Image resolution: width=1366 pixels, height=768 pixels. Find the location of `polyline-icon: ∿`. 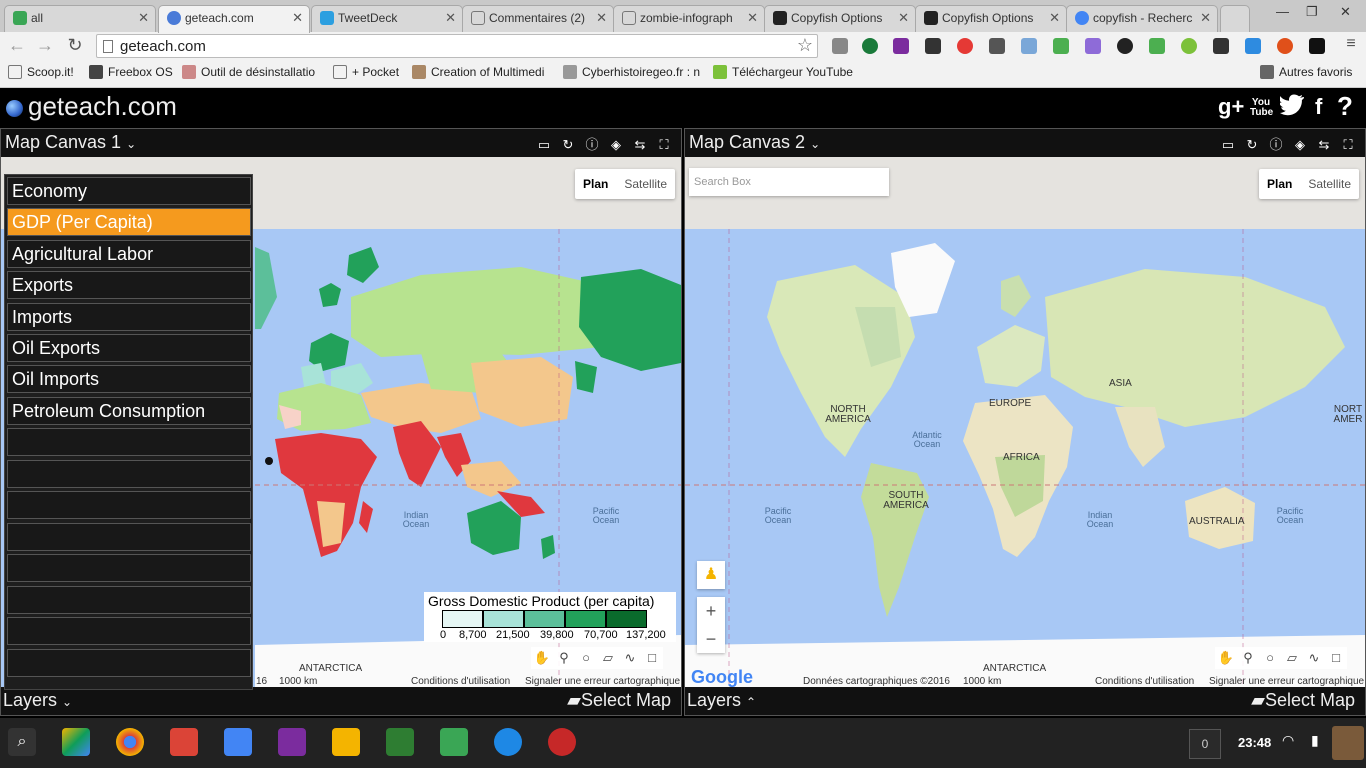

polyline-icon: ∿ is located at coordinates (630, 658).